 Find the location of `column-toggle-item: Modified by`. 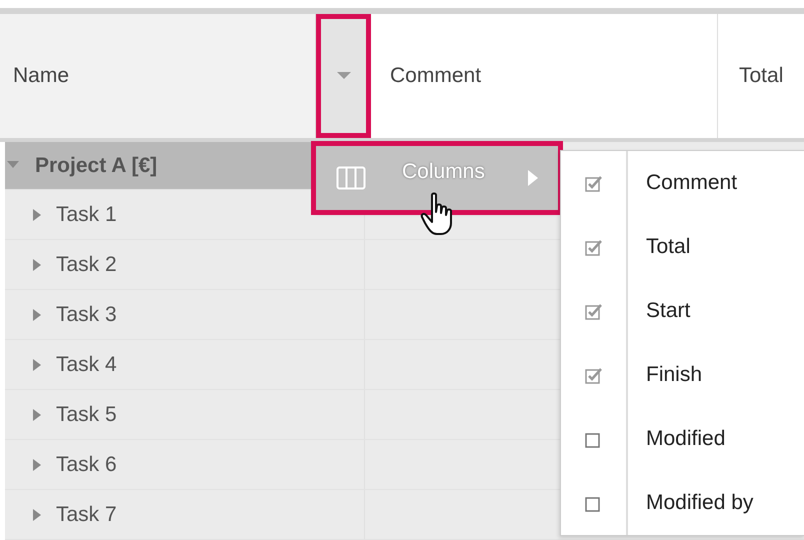

column-toggle-item: Modified by is located at coordinates (682, 503).